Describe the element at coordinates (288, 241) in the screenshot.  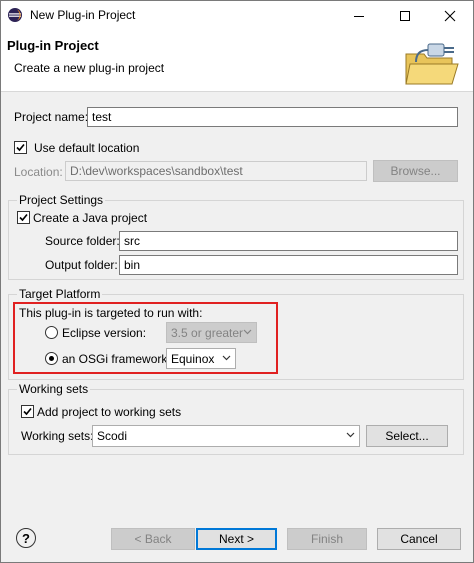
I see `source-folder-input: src` at that location.